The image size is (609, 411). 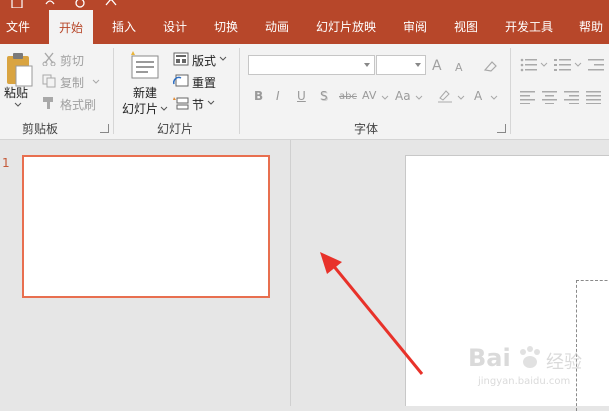 I want to click on cut-icon, so click(x=49, y=59).